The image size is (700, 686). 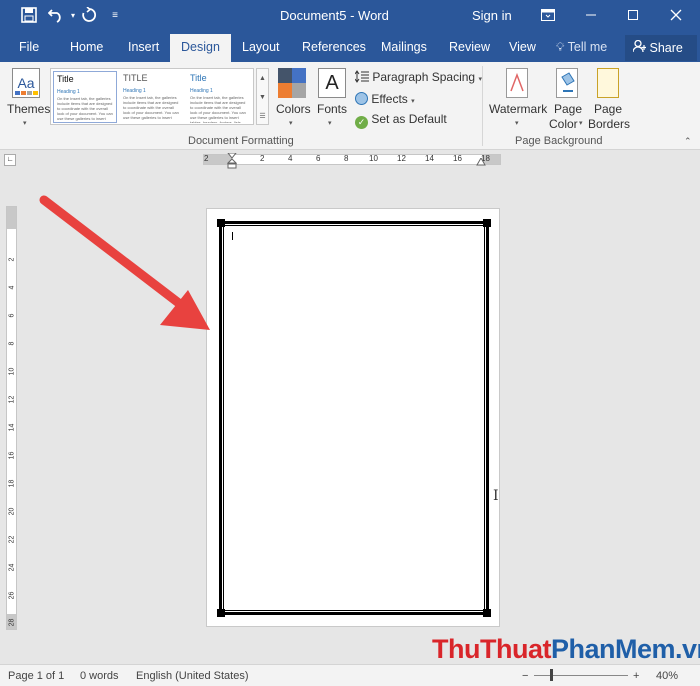 What do you see at coordinates (401, 120) in the screenshot?
I see `set-as-default-button: ✓ Set as Default` at bounding box center [401, 120].